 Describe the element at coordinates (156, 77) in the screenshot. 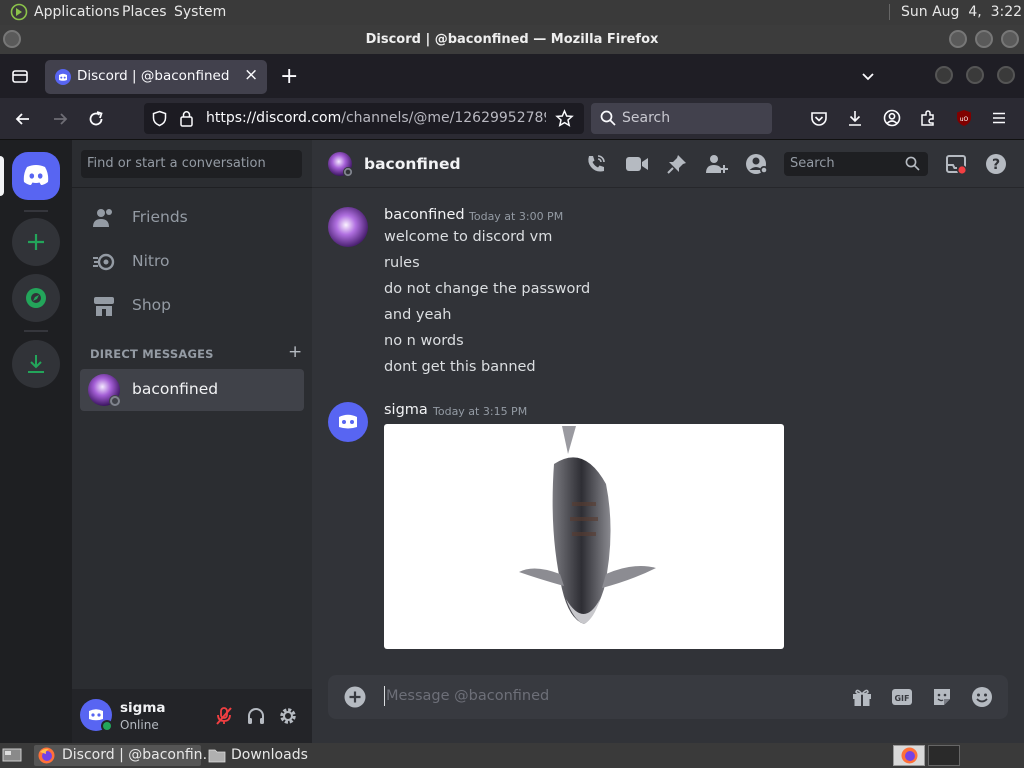

I see `tab-discord: Discord | @baconfined ×` at that location.